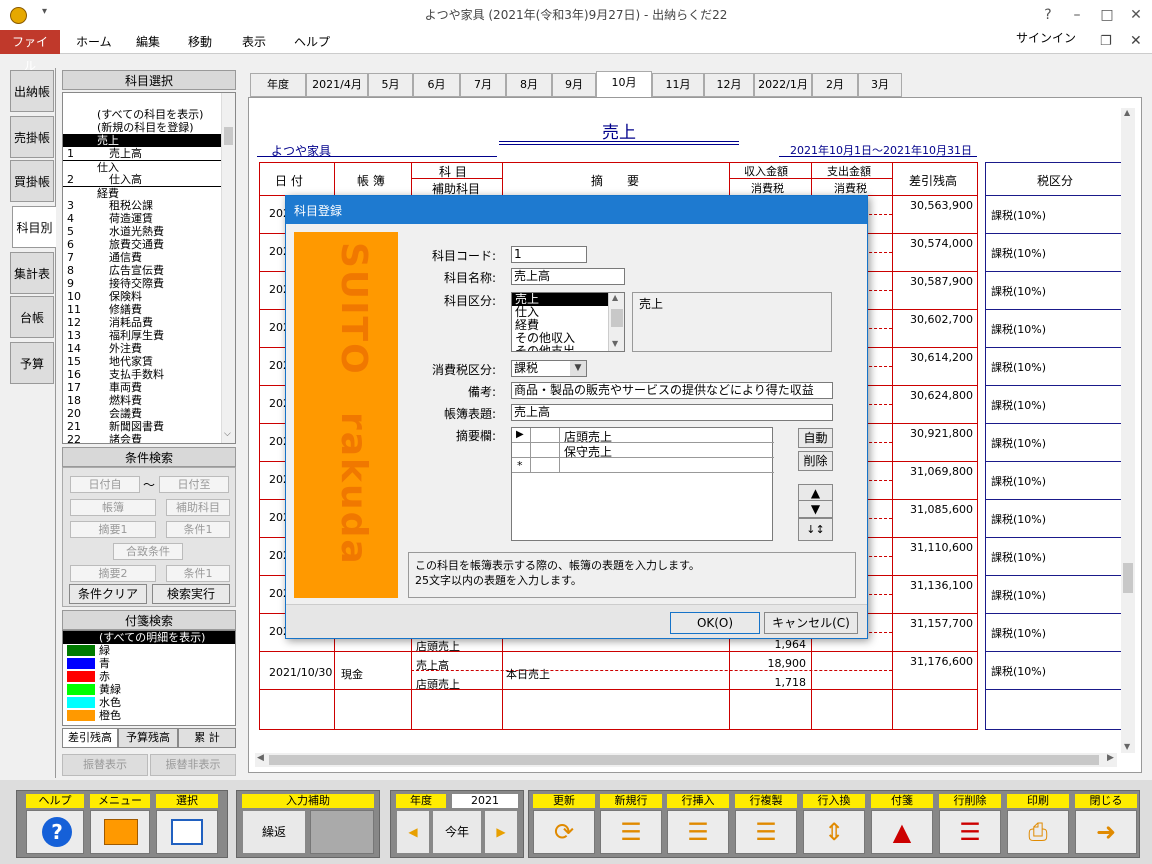  Describe the element at coordinates (568, 322) in the screenshot. I see `category-list: 売上 仕入 経費 その他収入 その他支出 ▲ ▼` at that location.